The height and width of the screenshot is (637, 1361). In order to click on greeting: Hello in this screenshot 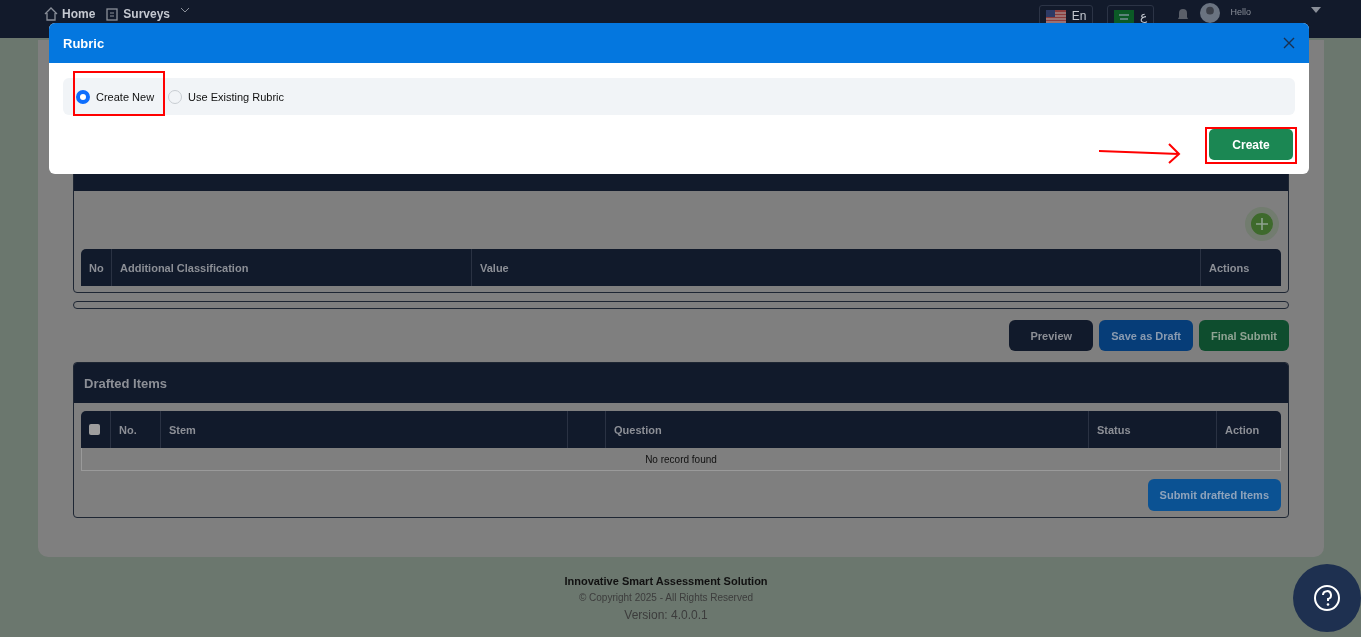, I will do `click(1240, 12)`.